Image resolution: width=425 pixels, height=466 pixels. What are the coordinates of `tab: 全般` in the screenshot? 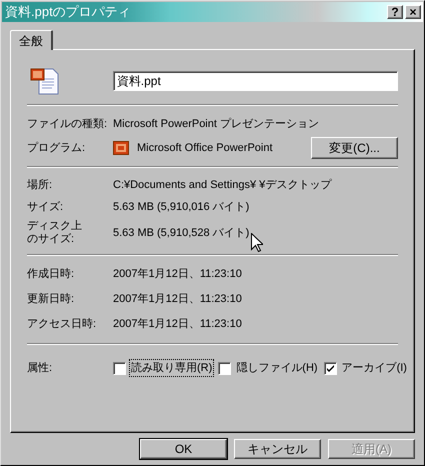 It's located at (31, 40).